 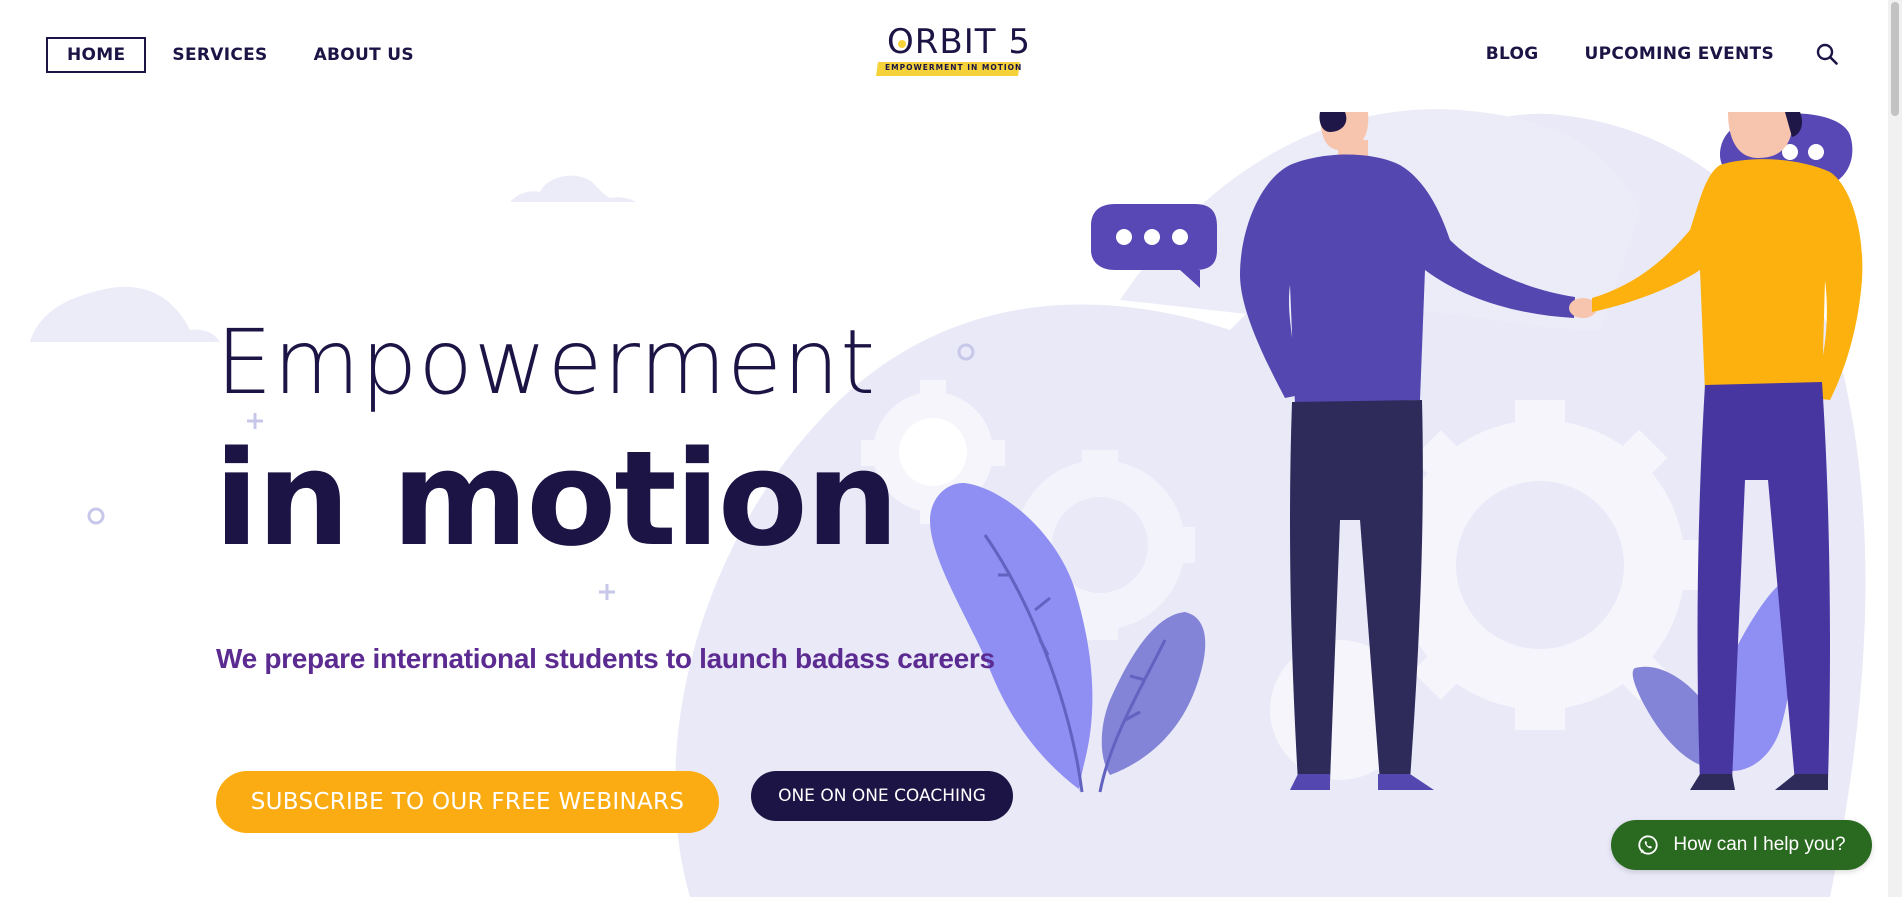 What do you see at coordinates (959, 42) in the screenshot?
I see `logo-wordmark: ORBIT 5` at bounding box center [959, 42].